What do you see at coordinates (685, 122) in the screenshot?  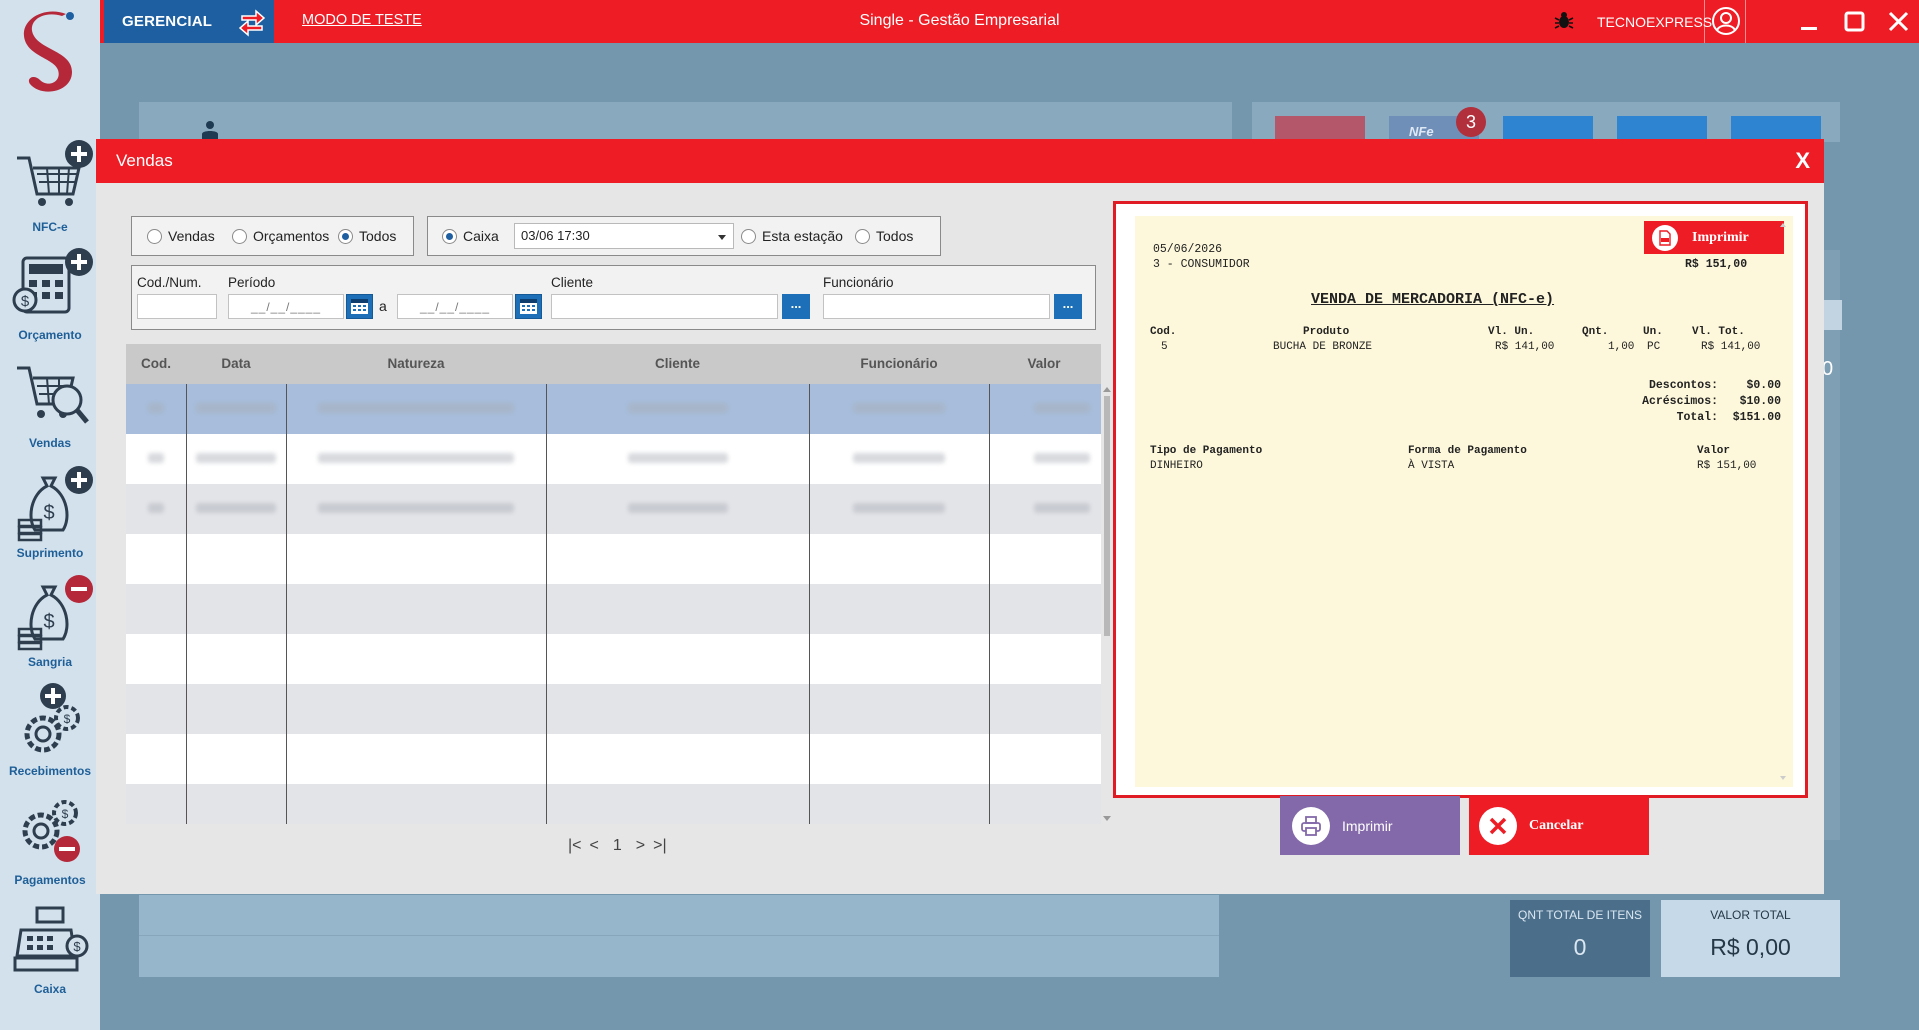 I see `background-panel` at bounding box center [685, 122].